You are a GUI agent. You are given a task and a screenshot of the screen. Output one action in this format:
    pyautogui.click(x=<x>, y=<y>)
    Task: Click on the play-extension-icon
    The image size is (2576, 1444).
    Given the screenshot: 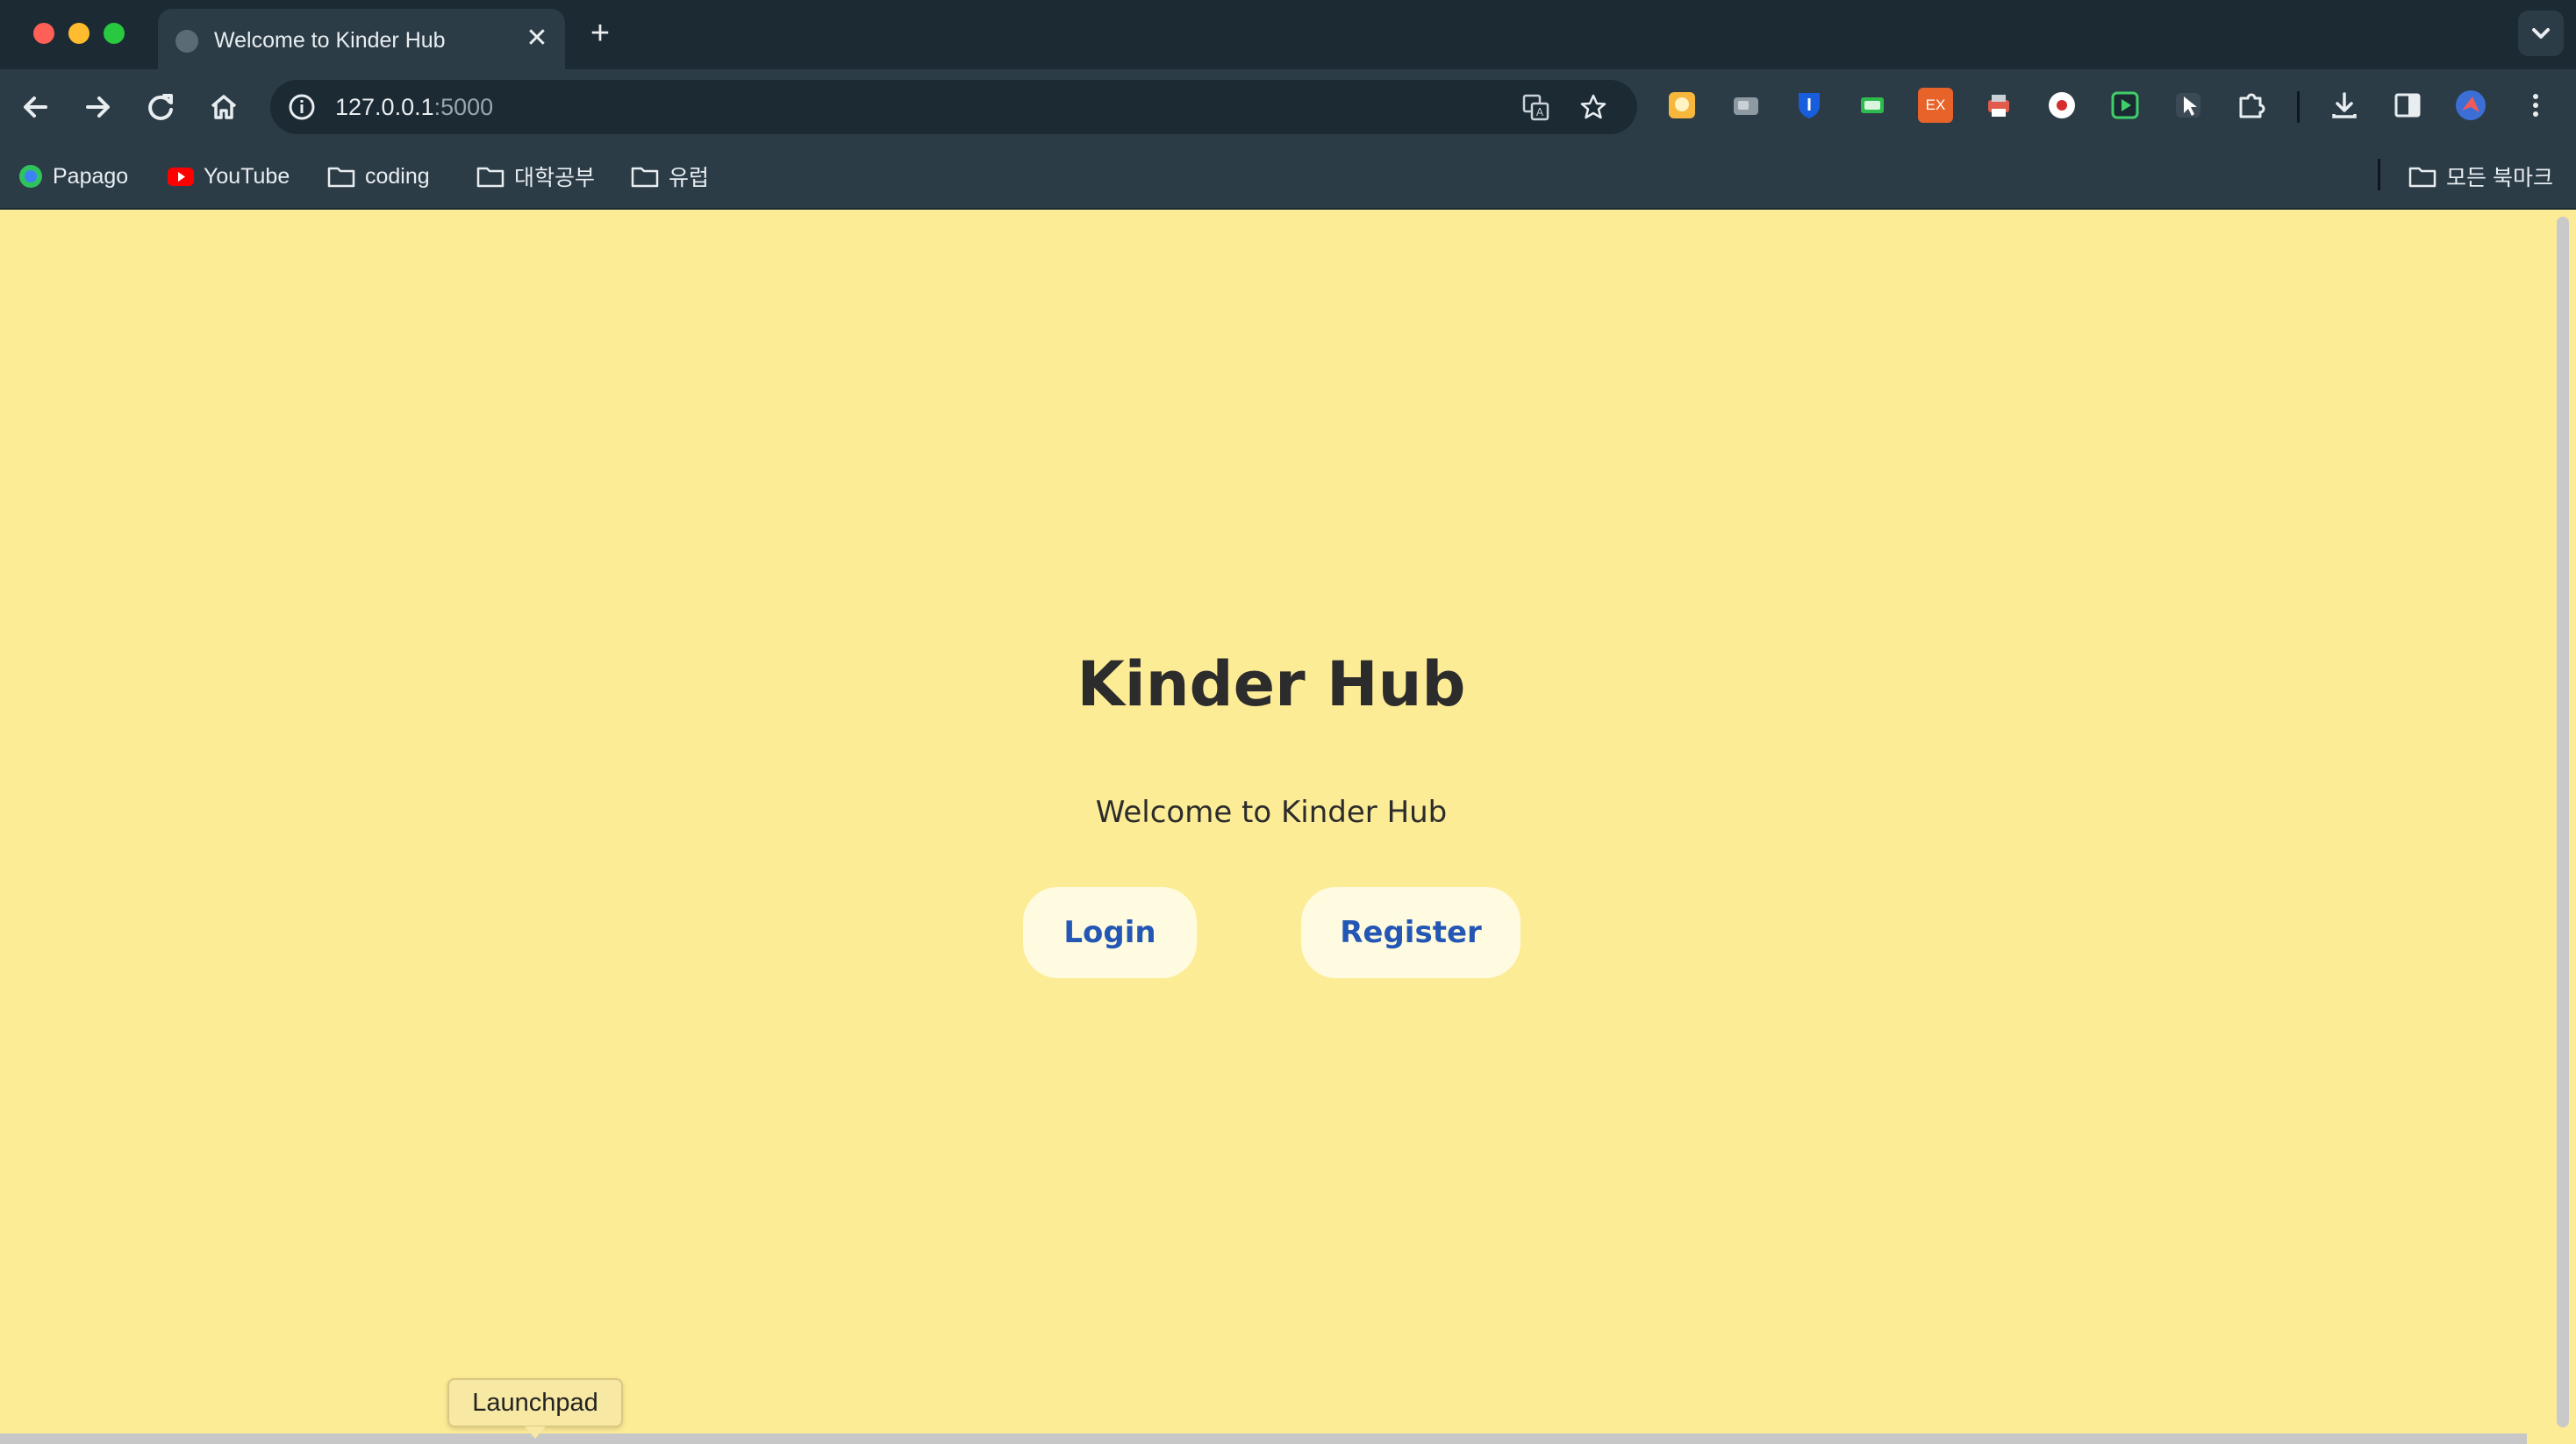 What is the action you would take?
    pyautogui.click(x=2125, y=105)
    